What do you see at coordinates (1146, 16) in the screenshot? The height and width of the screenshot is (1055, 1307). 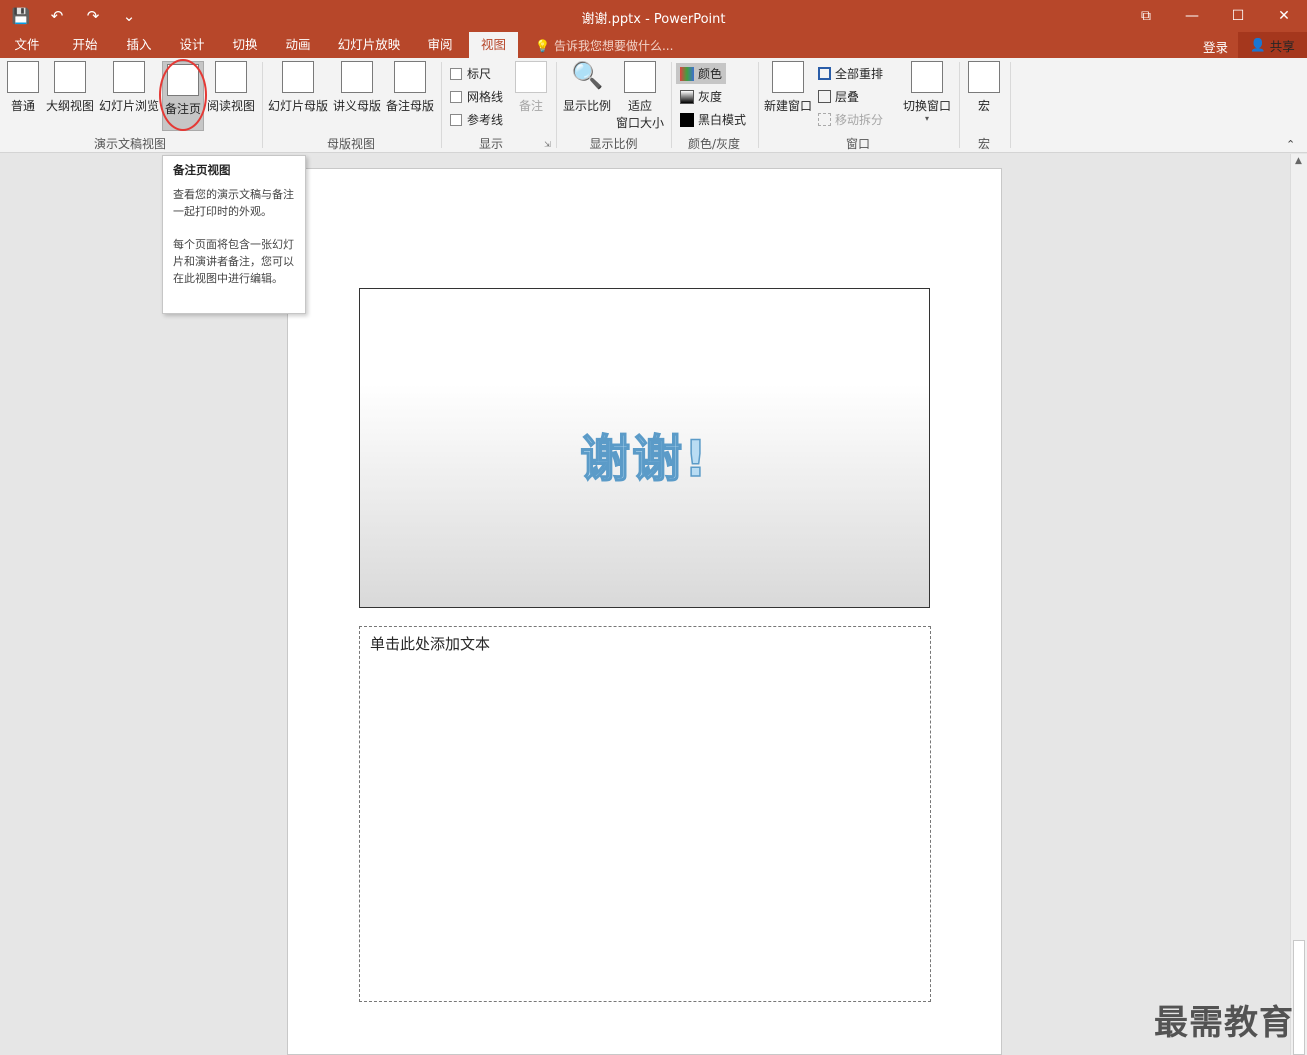 I see `ribbon-display-options-icon: ⧉` at bounding box center [1146, 16].